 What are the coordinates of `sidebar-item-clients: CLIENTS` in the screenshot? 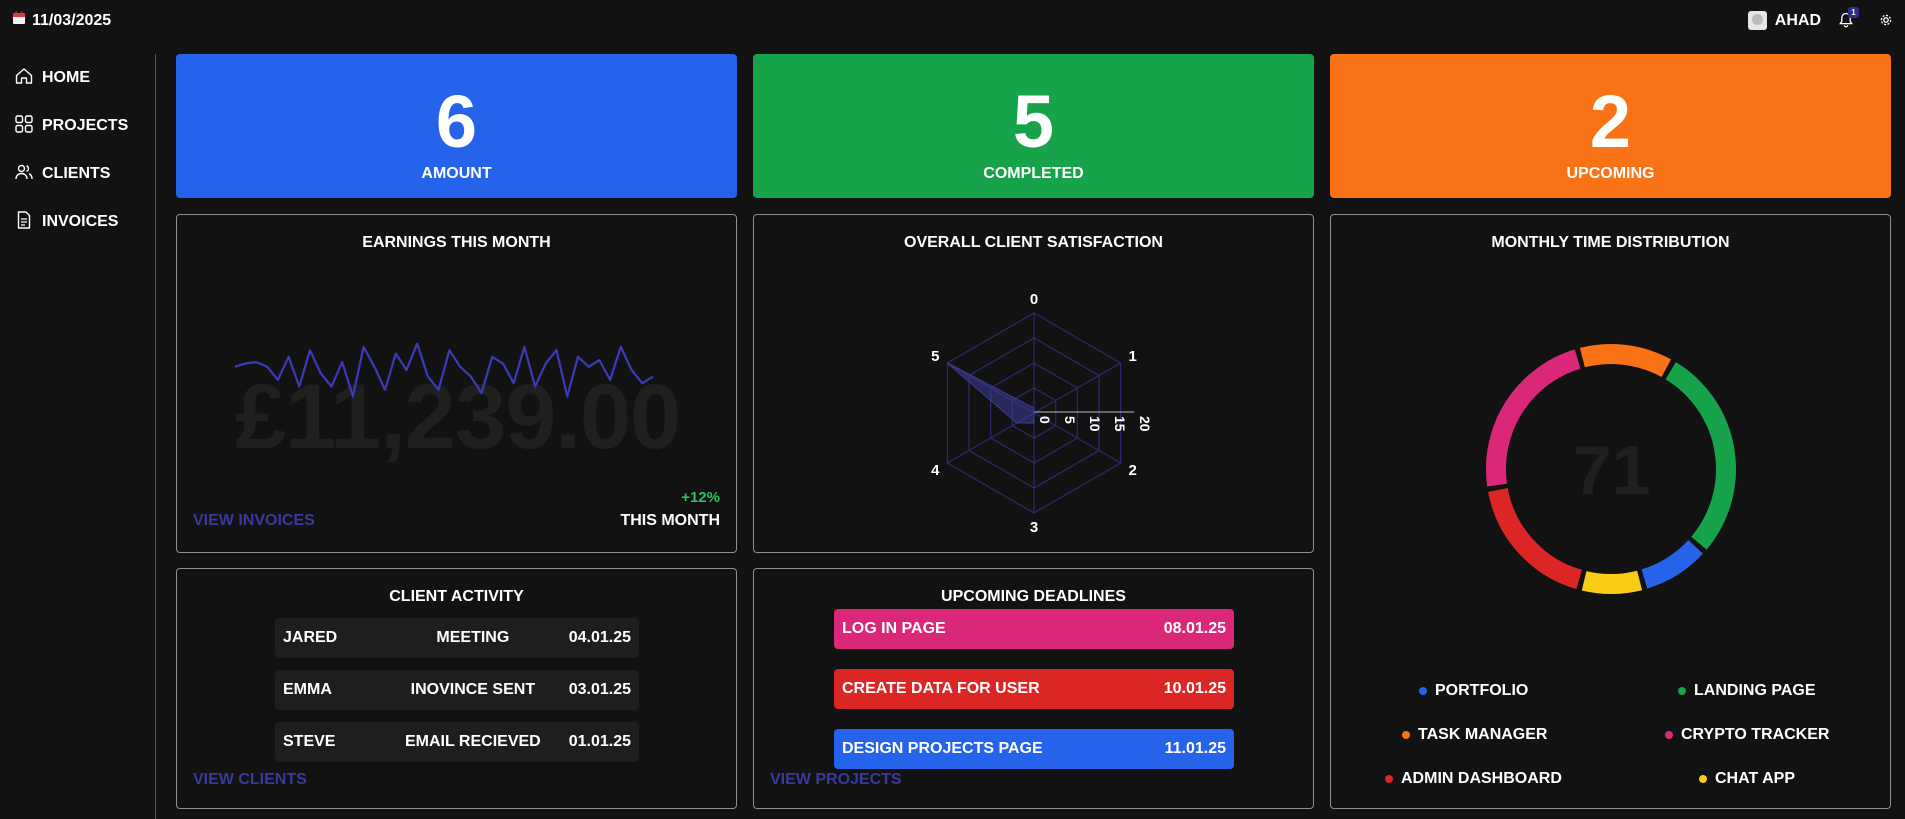 It's located at (75, 174).